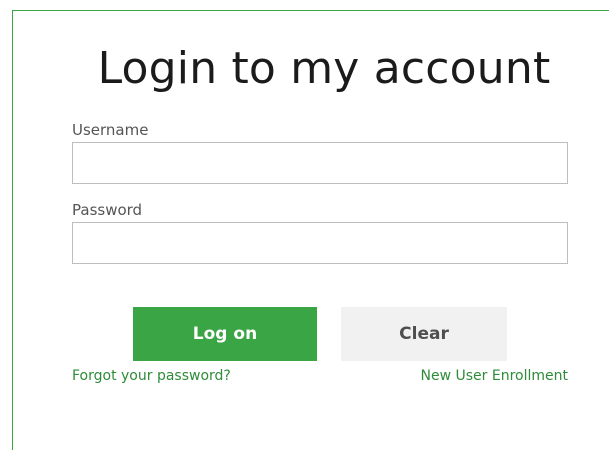 The image size is (609, 450). I want to click on password-input, so click(320, 243).